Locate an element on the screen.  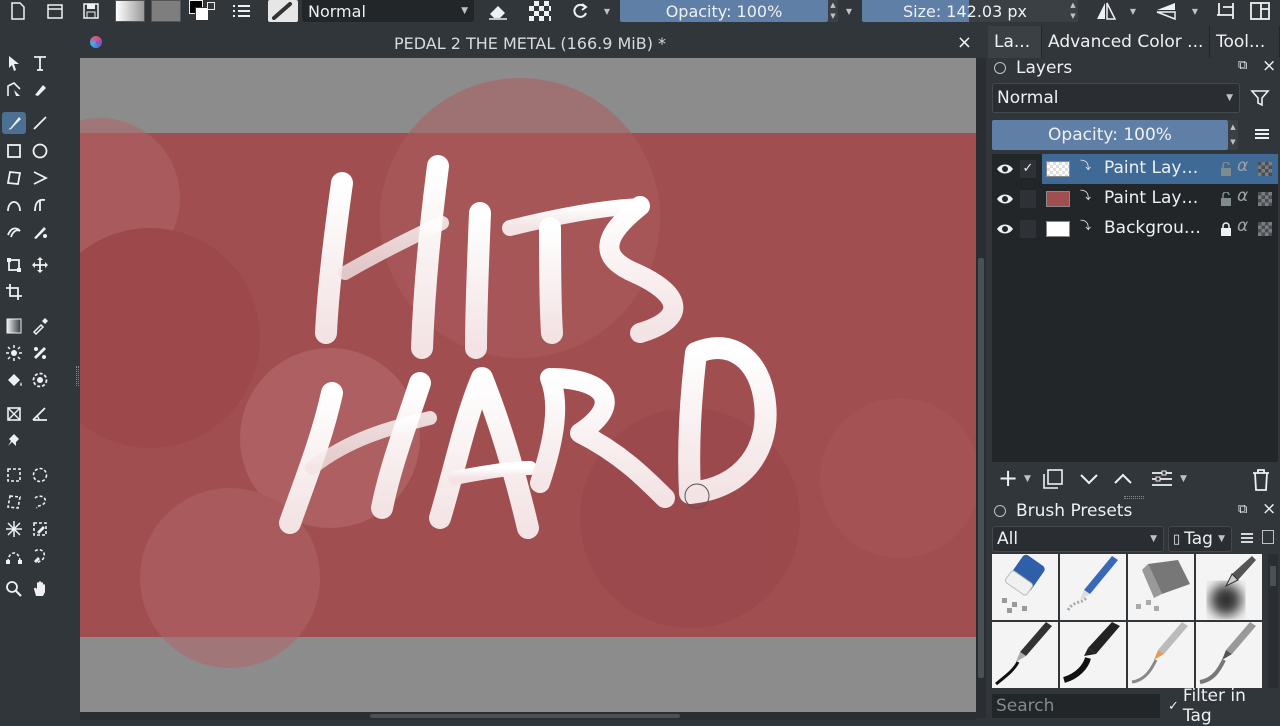
alpha-lock-icon is located at coordinates (540, 11).